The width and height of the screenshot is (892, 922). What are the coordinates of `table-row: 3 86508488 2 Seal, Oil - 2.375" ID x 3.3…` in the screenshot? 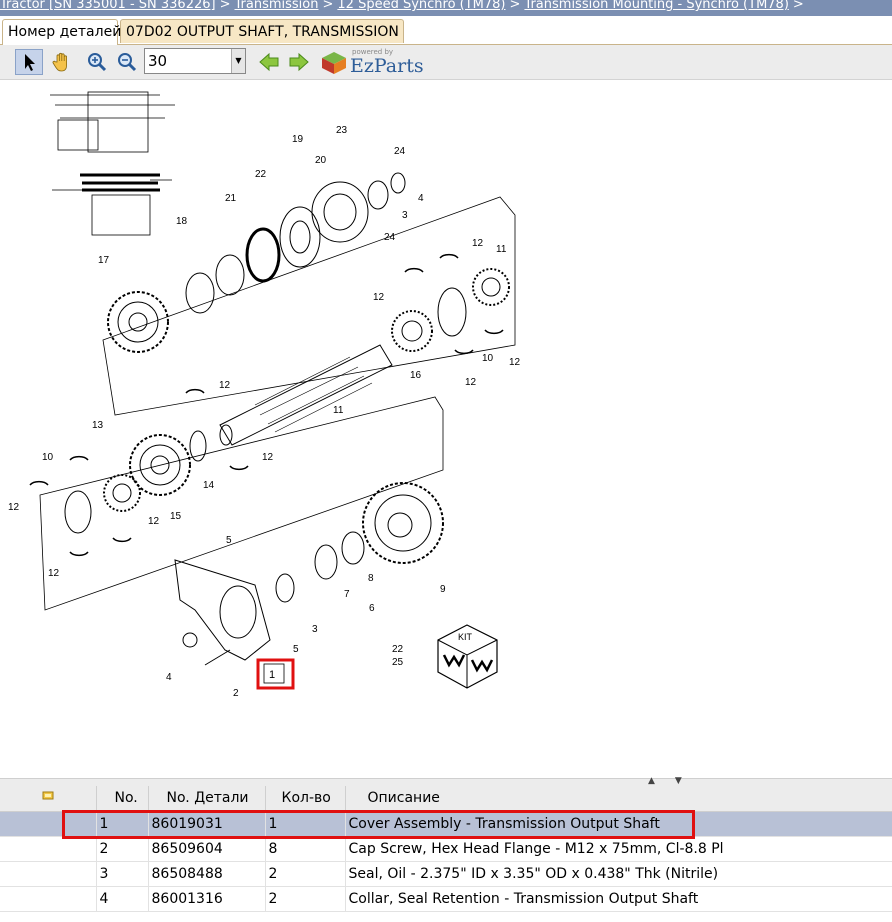 It's located at (446, 874).